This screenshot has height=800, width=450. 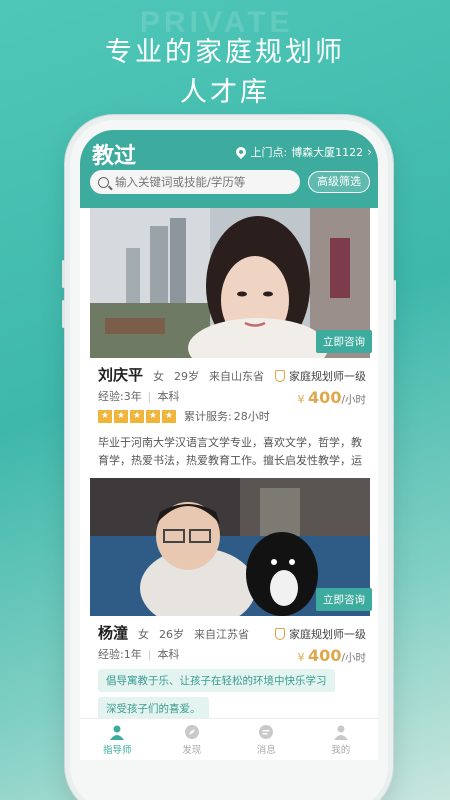 I want to click on advanced-filter-button: 高级筛选, so click(x=339, y=182).